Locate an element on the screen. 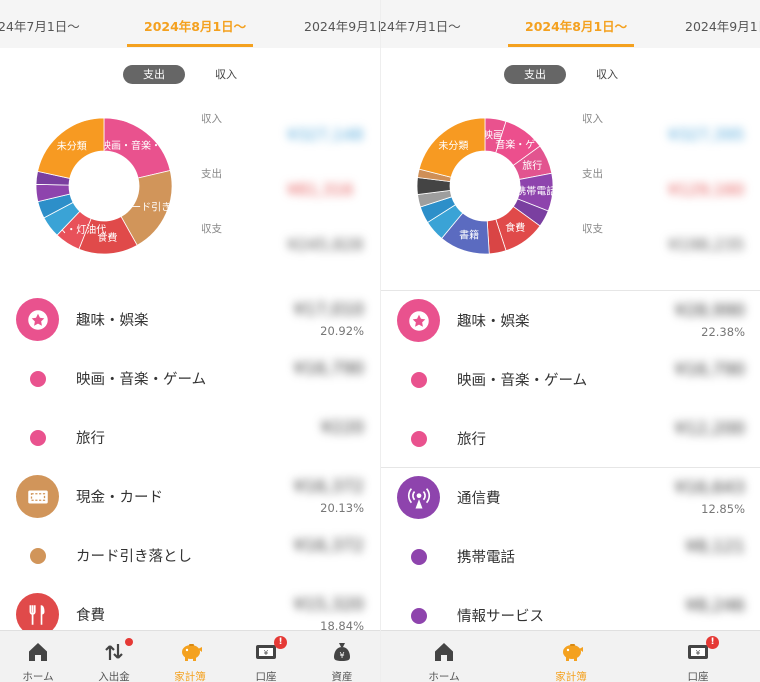 The image size is (760, 682). category-amount: ¥16,643 is located at coordinates (709, 488).